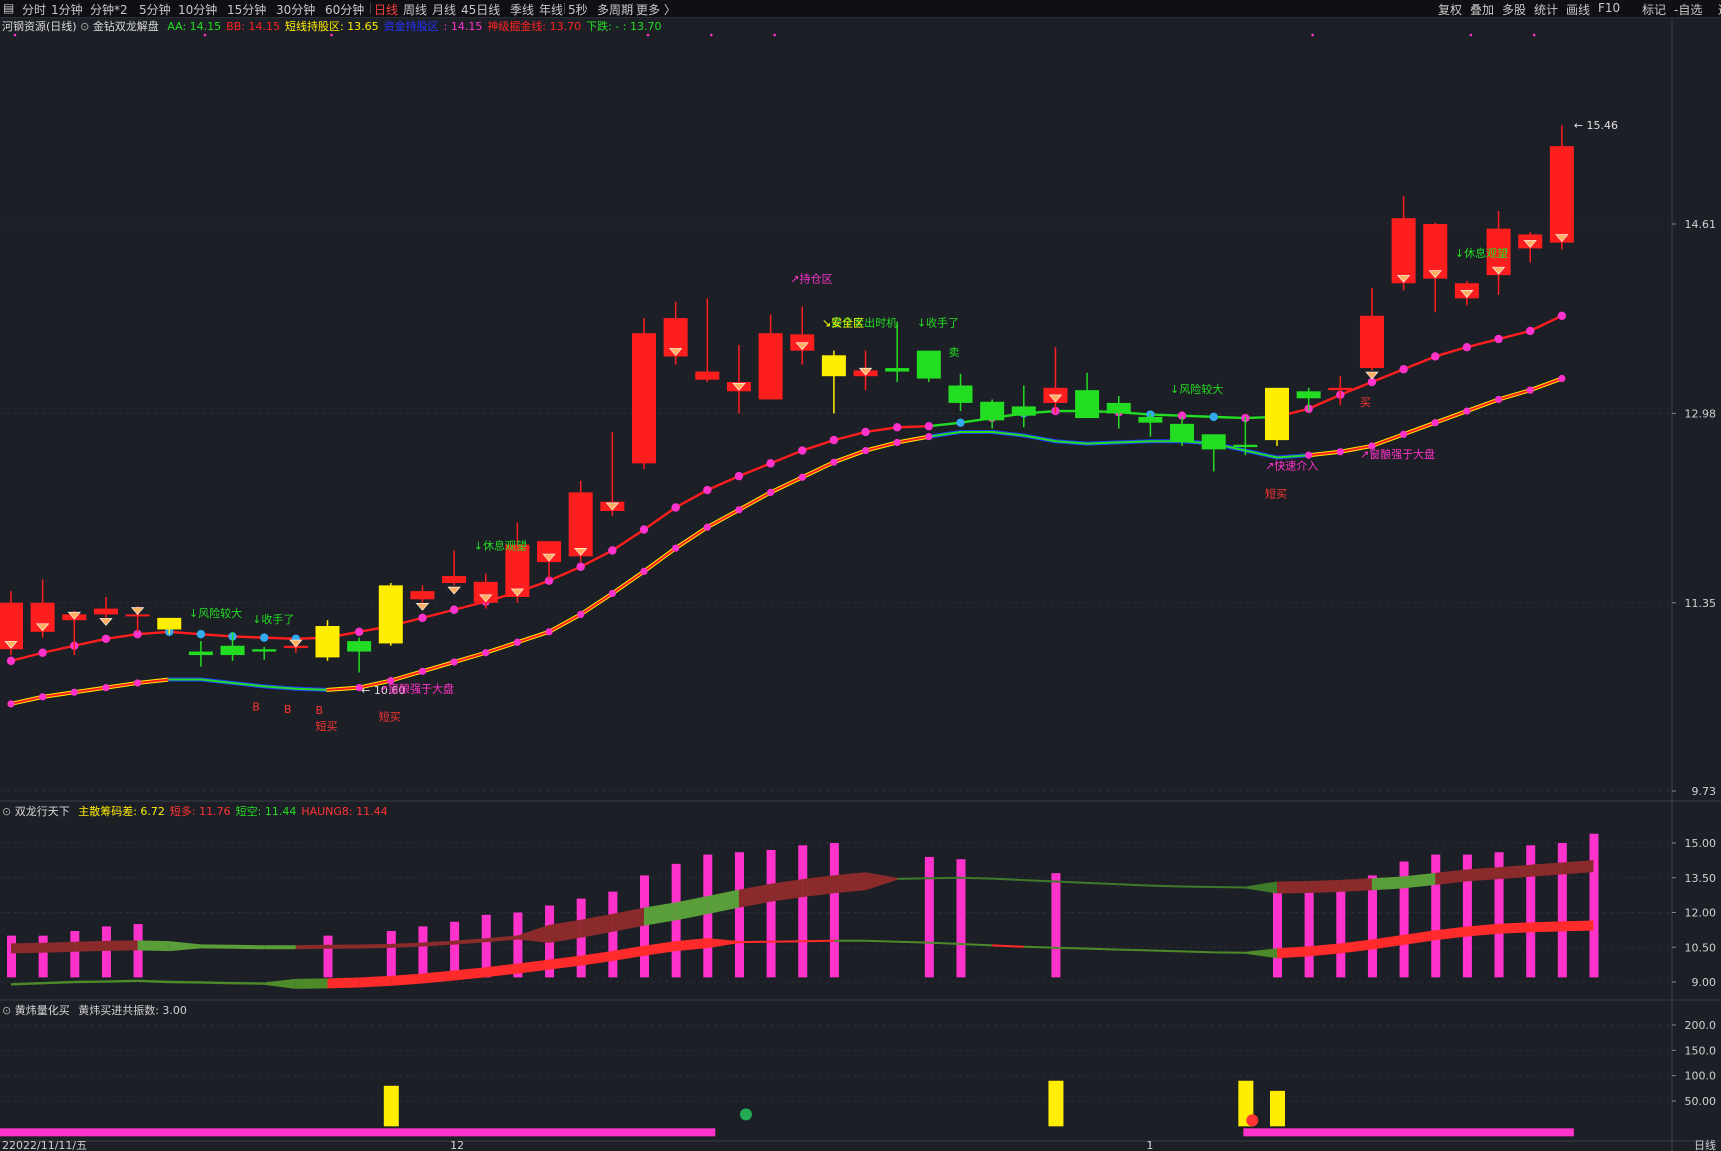 The height and width of the screenshot is (1151, 1721). What do you see at coordinates (415, 9) in the screenshot?
I see `period-tab: 周线` at bounding box center [415, 9].